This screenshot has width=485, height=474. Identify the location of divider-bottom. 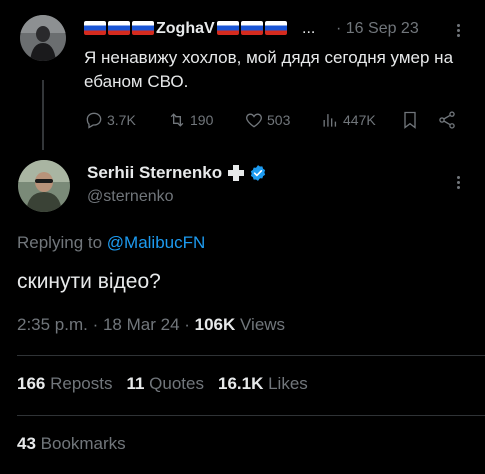
(251, 415).